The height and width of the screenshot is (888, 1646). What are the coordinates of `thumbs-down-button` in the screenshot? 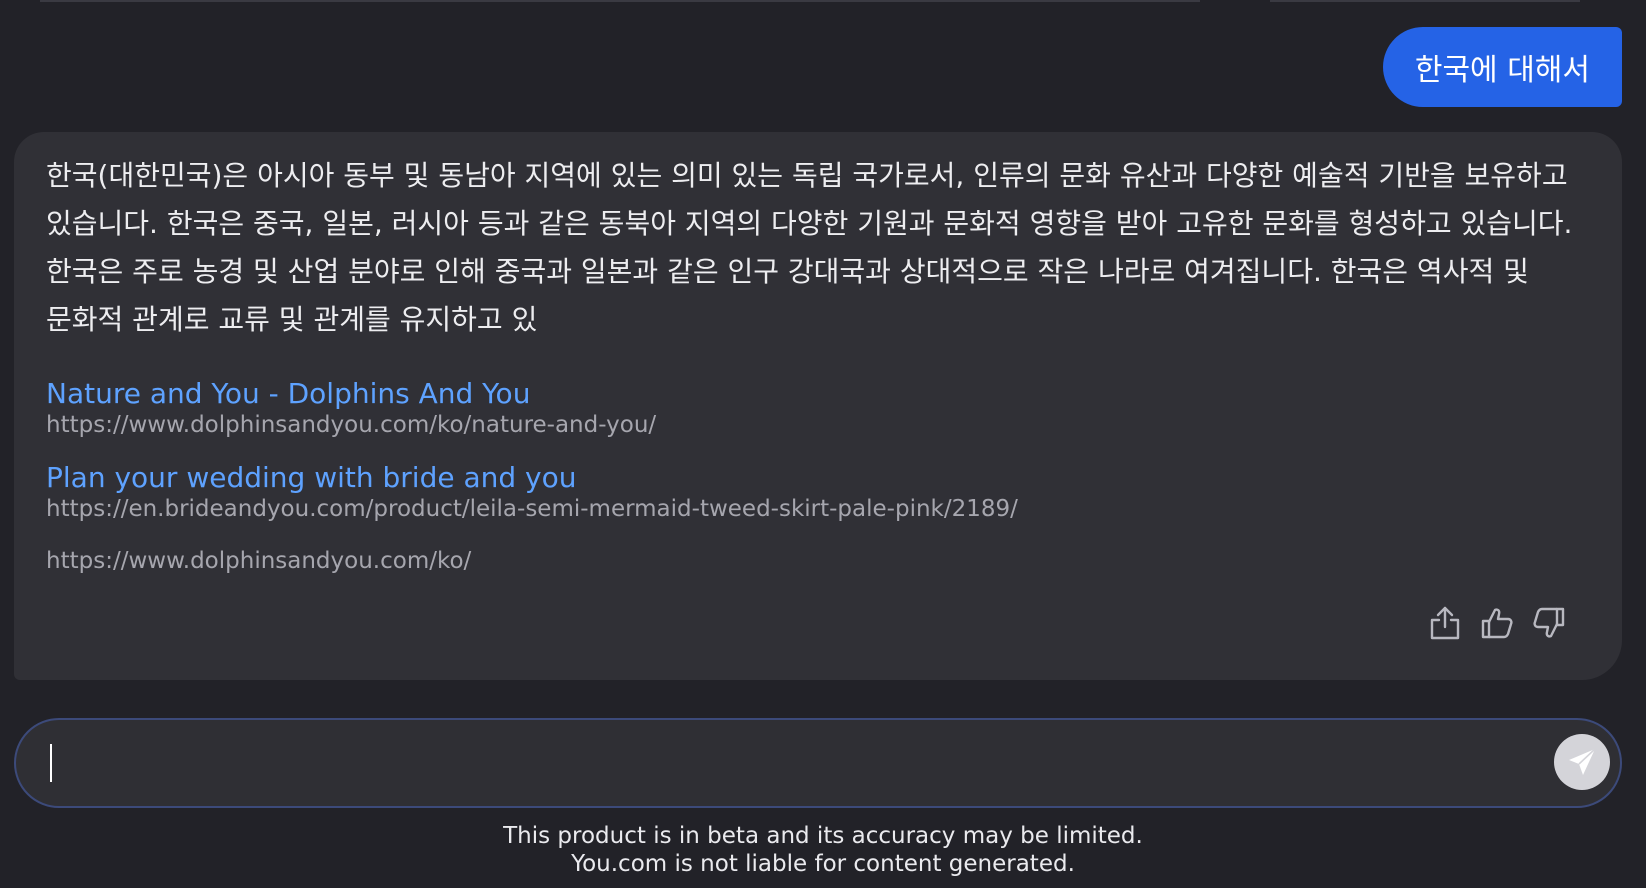 It's located at (1549, 623).